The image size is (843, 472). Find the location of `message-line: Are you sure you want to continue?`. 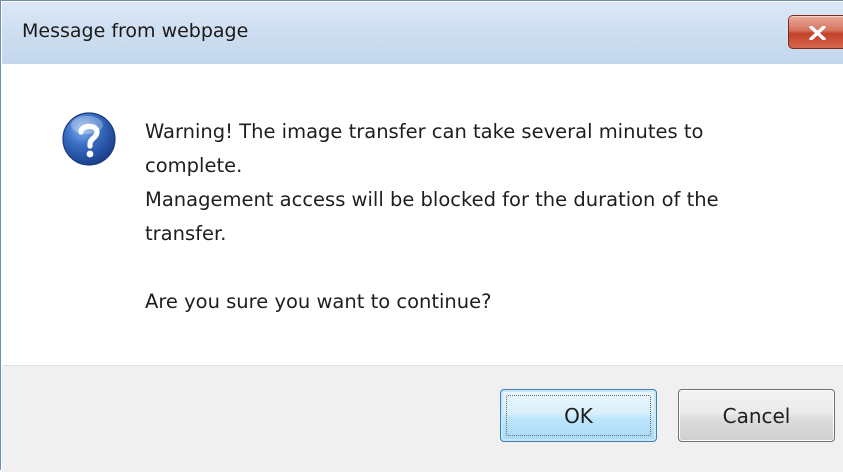

message-line: Are you sure you want to continue? is located at coordinates (318, 301).